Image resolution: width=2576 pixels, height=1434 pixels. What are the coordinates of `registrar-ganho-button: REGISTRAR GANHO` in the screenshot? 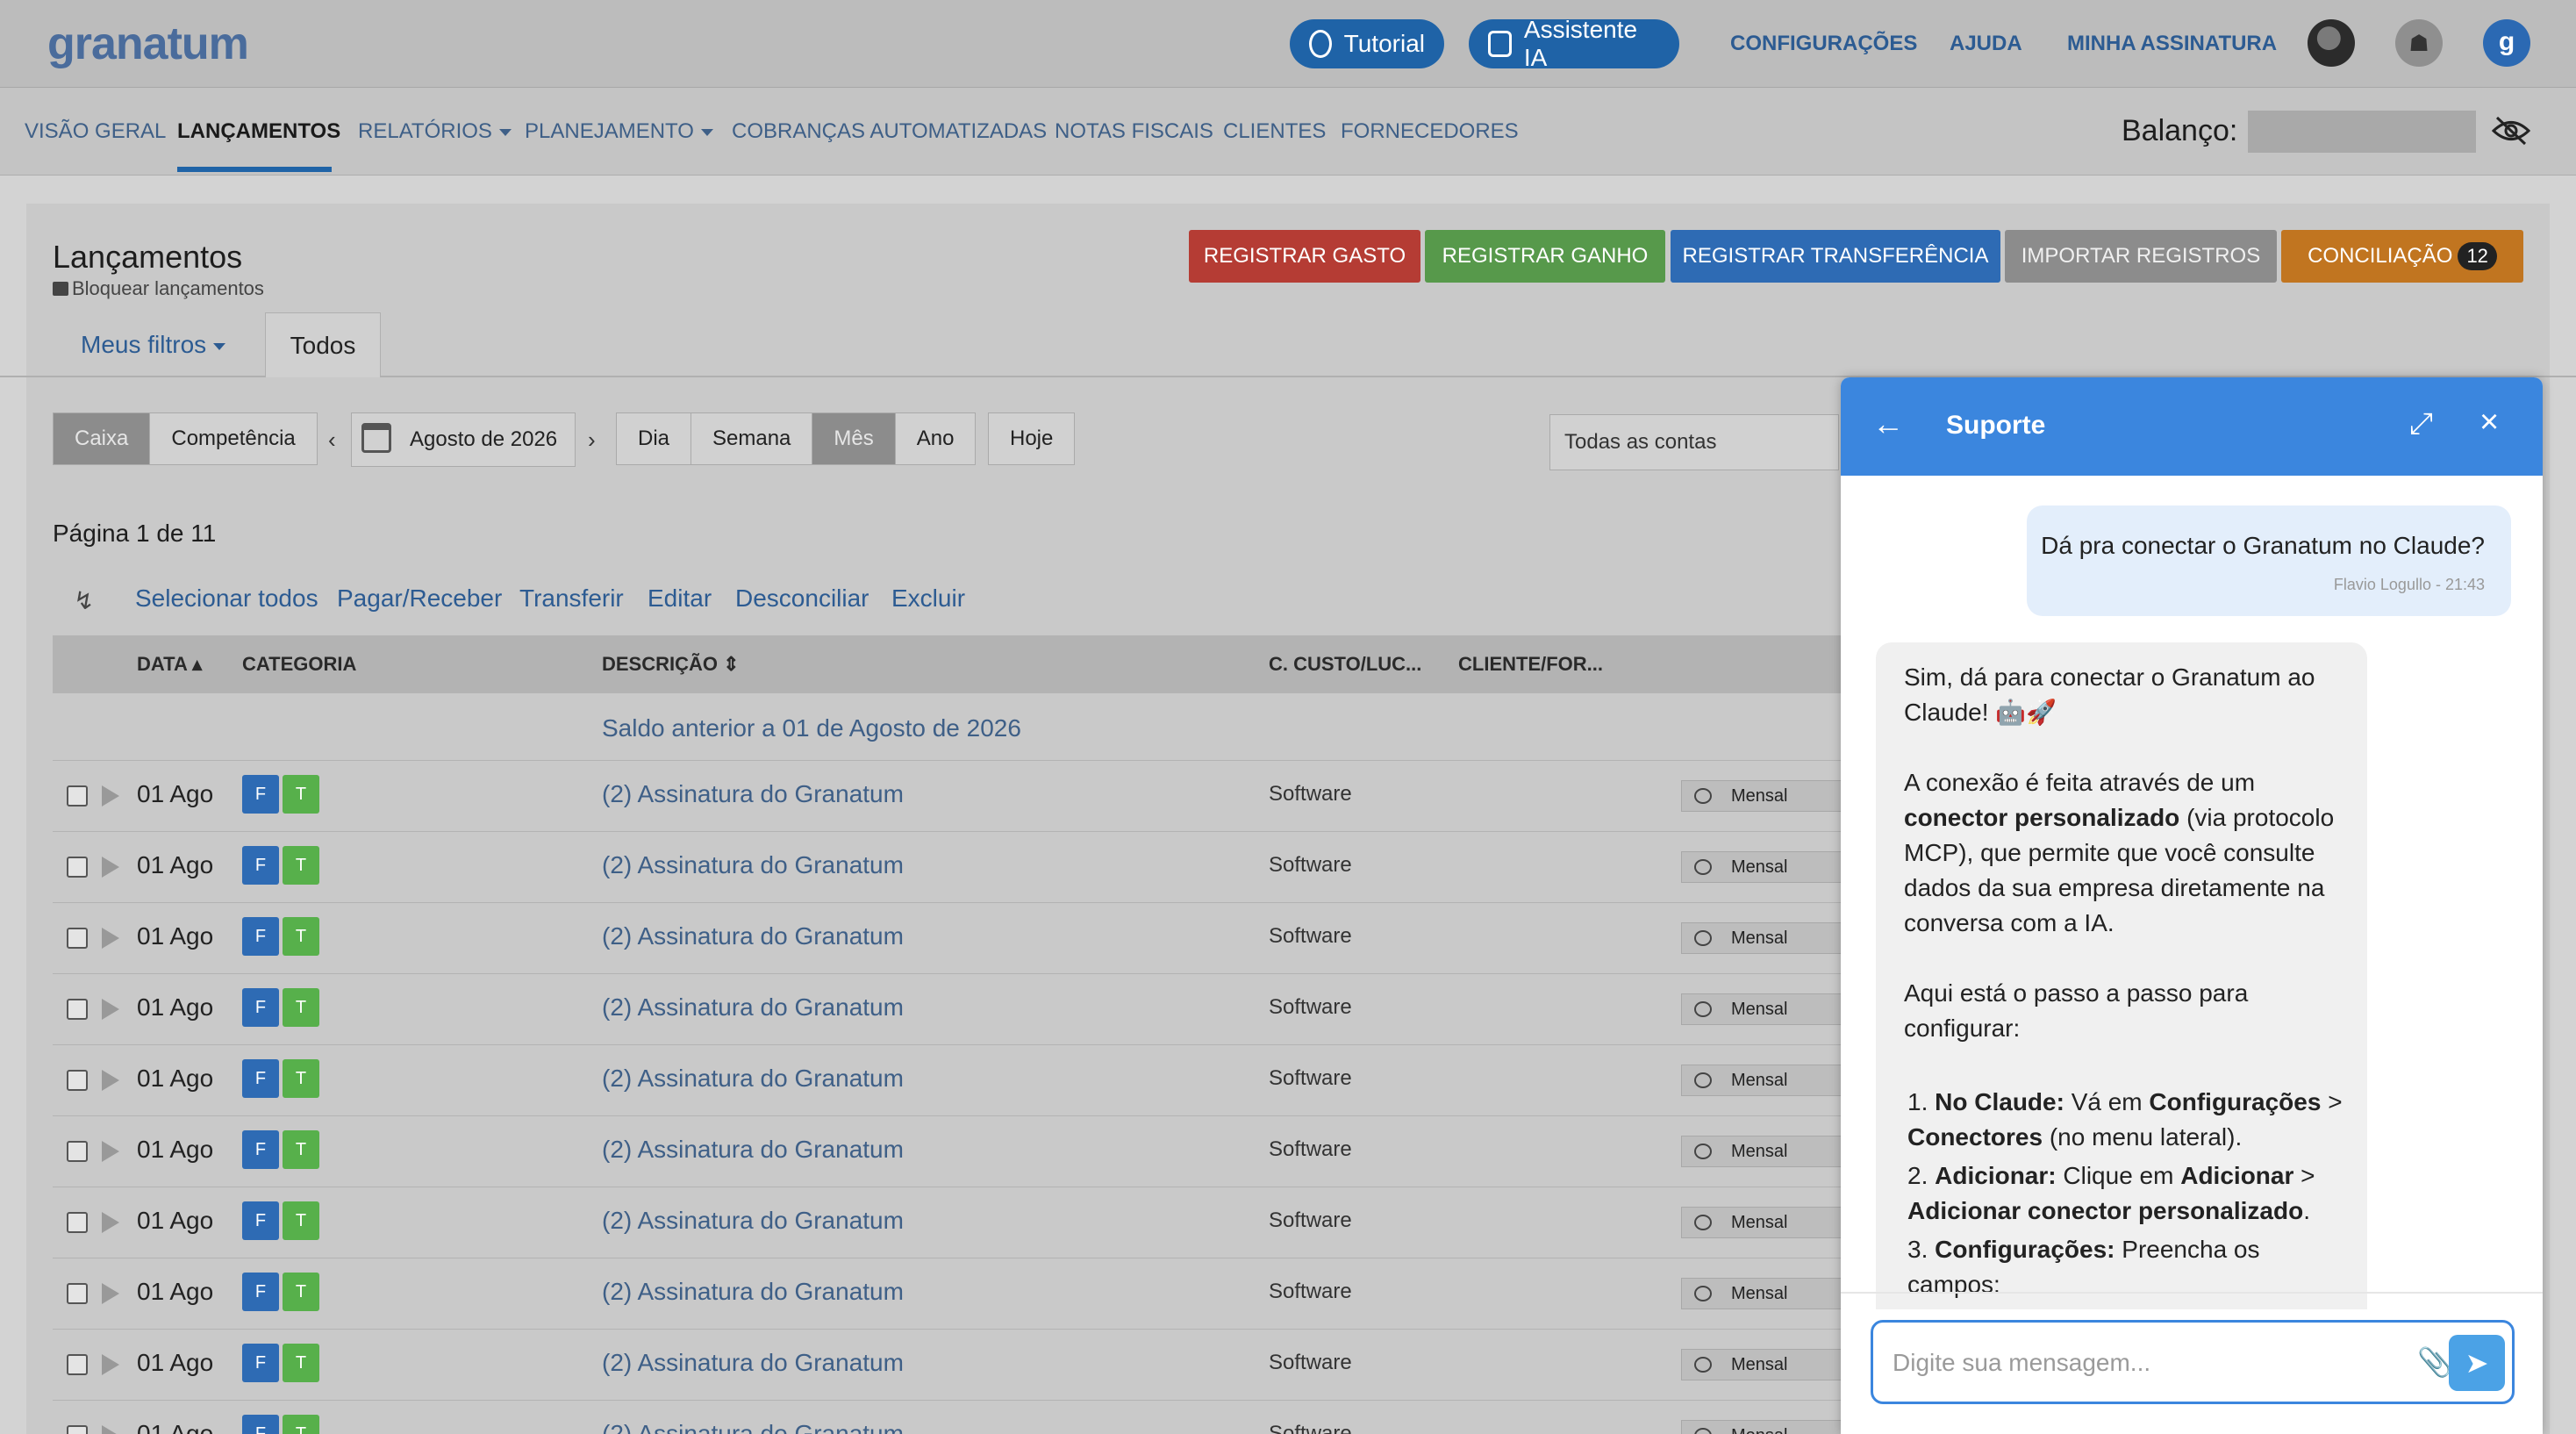 It's located at (1545, 256).